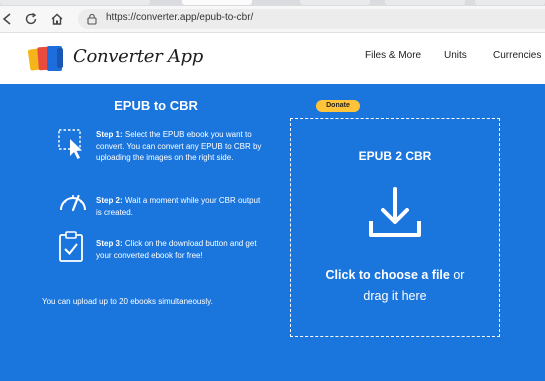 Image resolution: width=545 pixels, height=381 pixels. I want to click on url-text: https://converter.app/epub-to-cbr/, so click(179, 17).